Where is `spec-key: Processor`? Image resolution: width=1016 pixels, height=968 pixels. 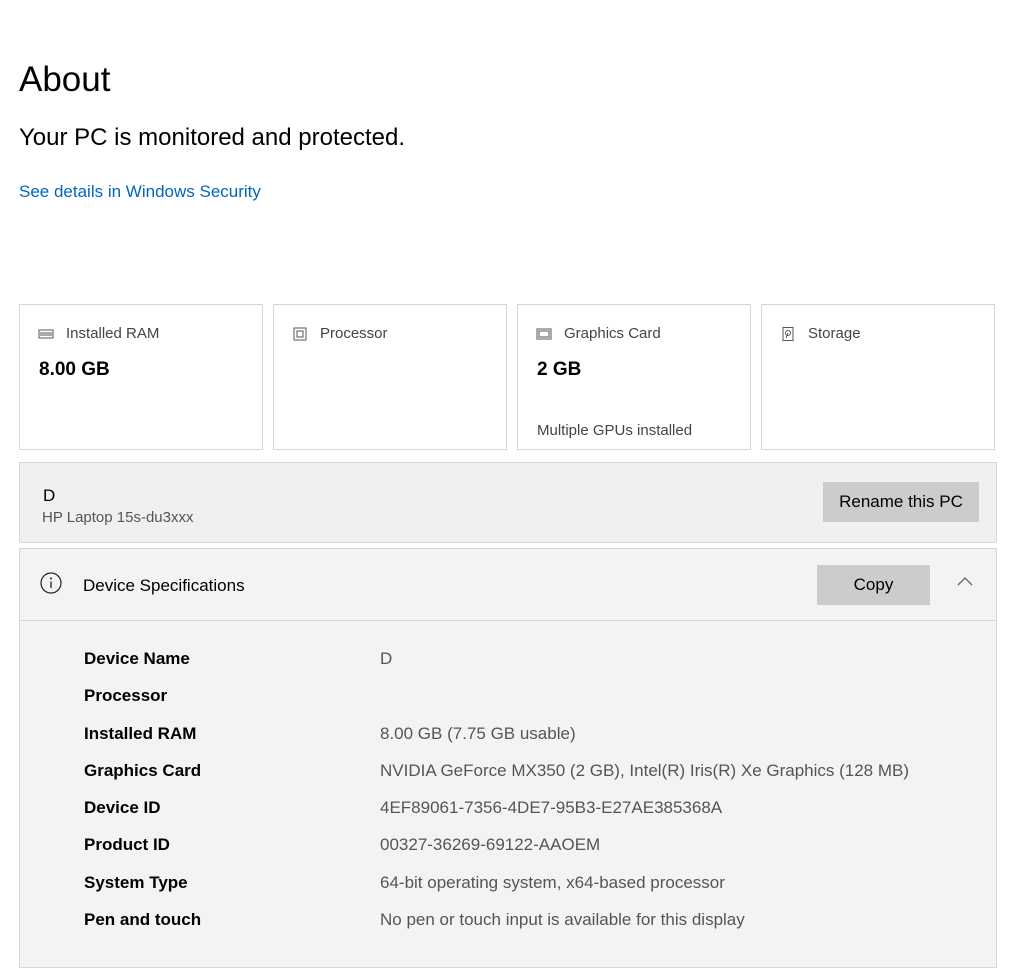 spec-key: Processor is located at coordinates (126, 696).